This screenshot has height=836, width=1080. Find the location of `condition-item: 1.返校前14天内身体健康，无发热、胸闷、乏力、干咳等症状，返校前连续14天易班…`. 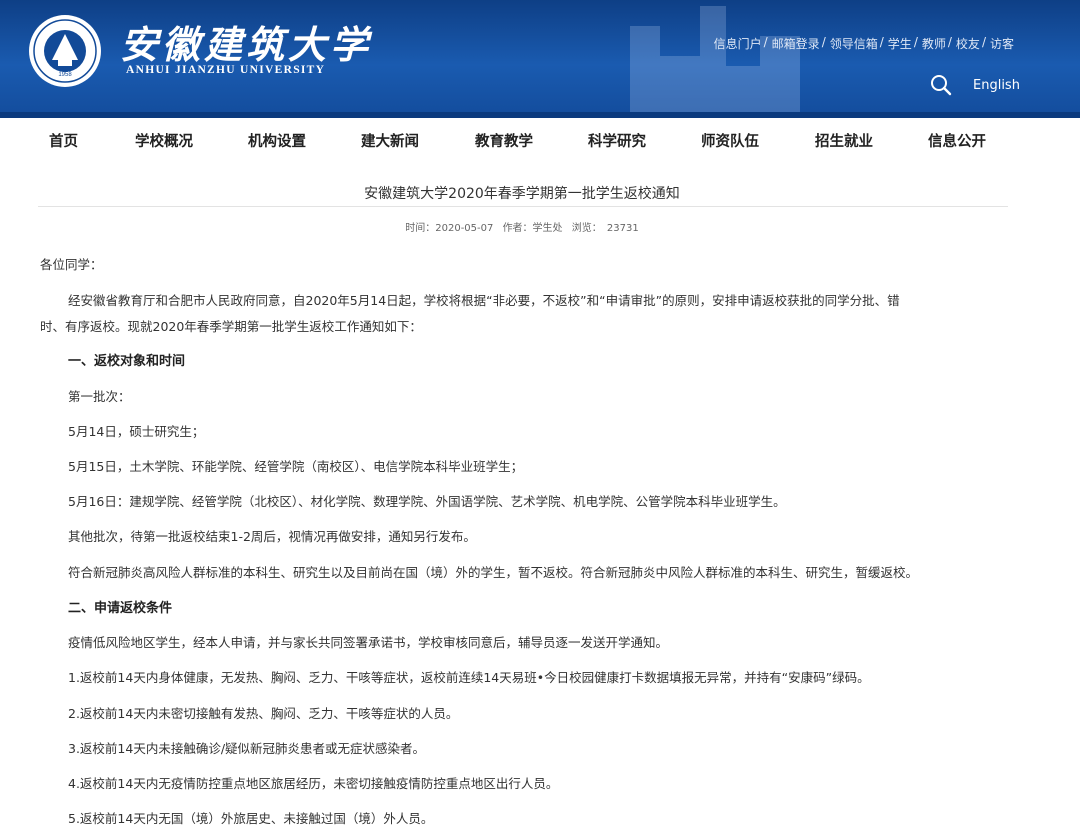

condition-item: 1.返校前14天内身体健康，无发热、胸闷、乏力、干咳等症状，返校前连续14天易班… is located at coordinates (469, 677).